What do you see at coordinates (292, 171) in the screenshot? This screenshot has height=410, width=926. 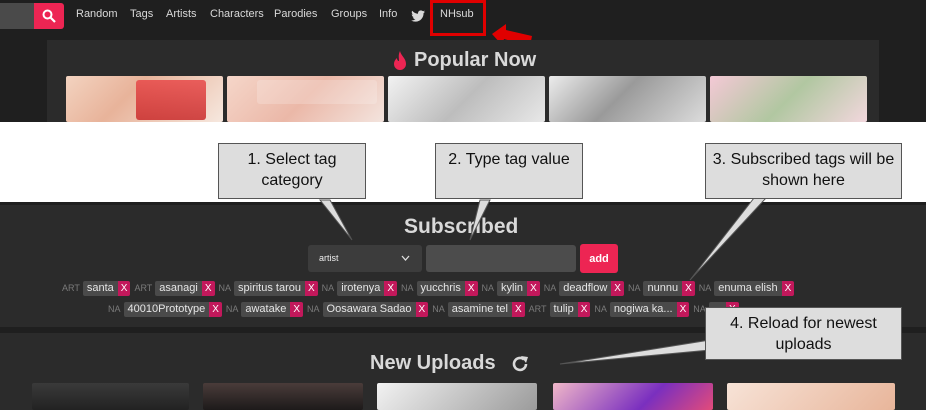 I see `callout-select-category: 1. Select tag category` at bounding box center [292, 171].